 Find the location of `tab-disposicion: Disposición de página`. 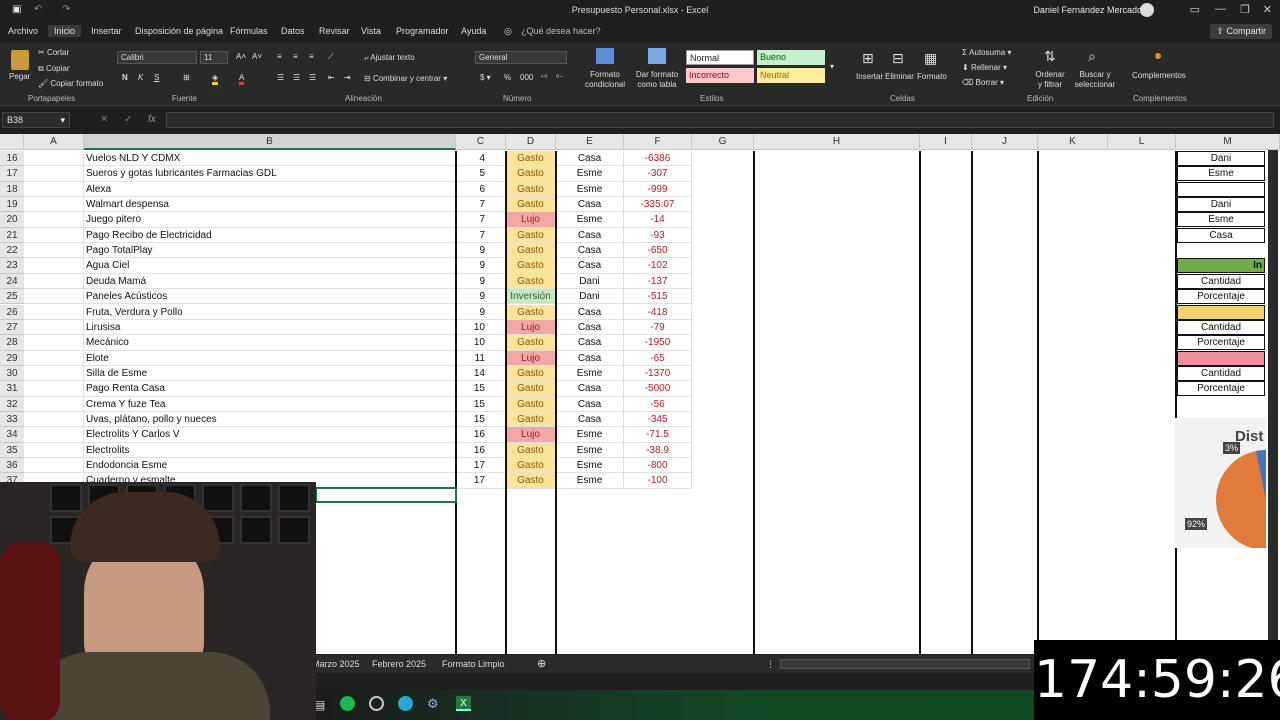

tab-disposicion: Disposición de página is located at coordinates (179, 31).